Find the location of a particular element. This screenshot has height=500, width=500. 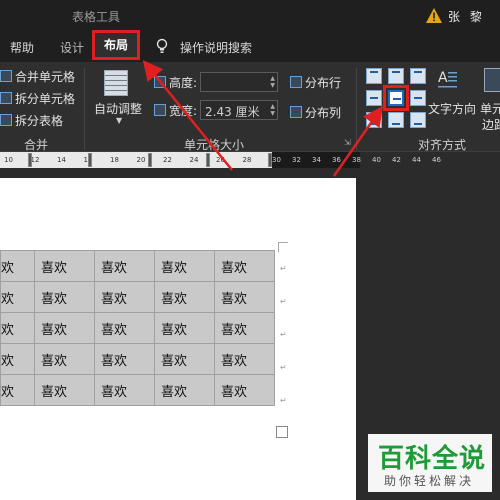

watermark-subtitle: 助你轻松解决 is located at coordinates (429, 481).